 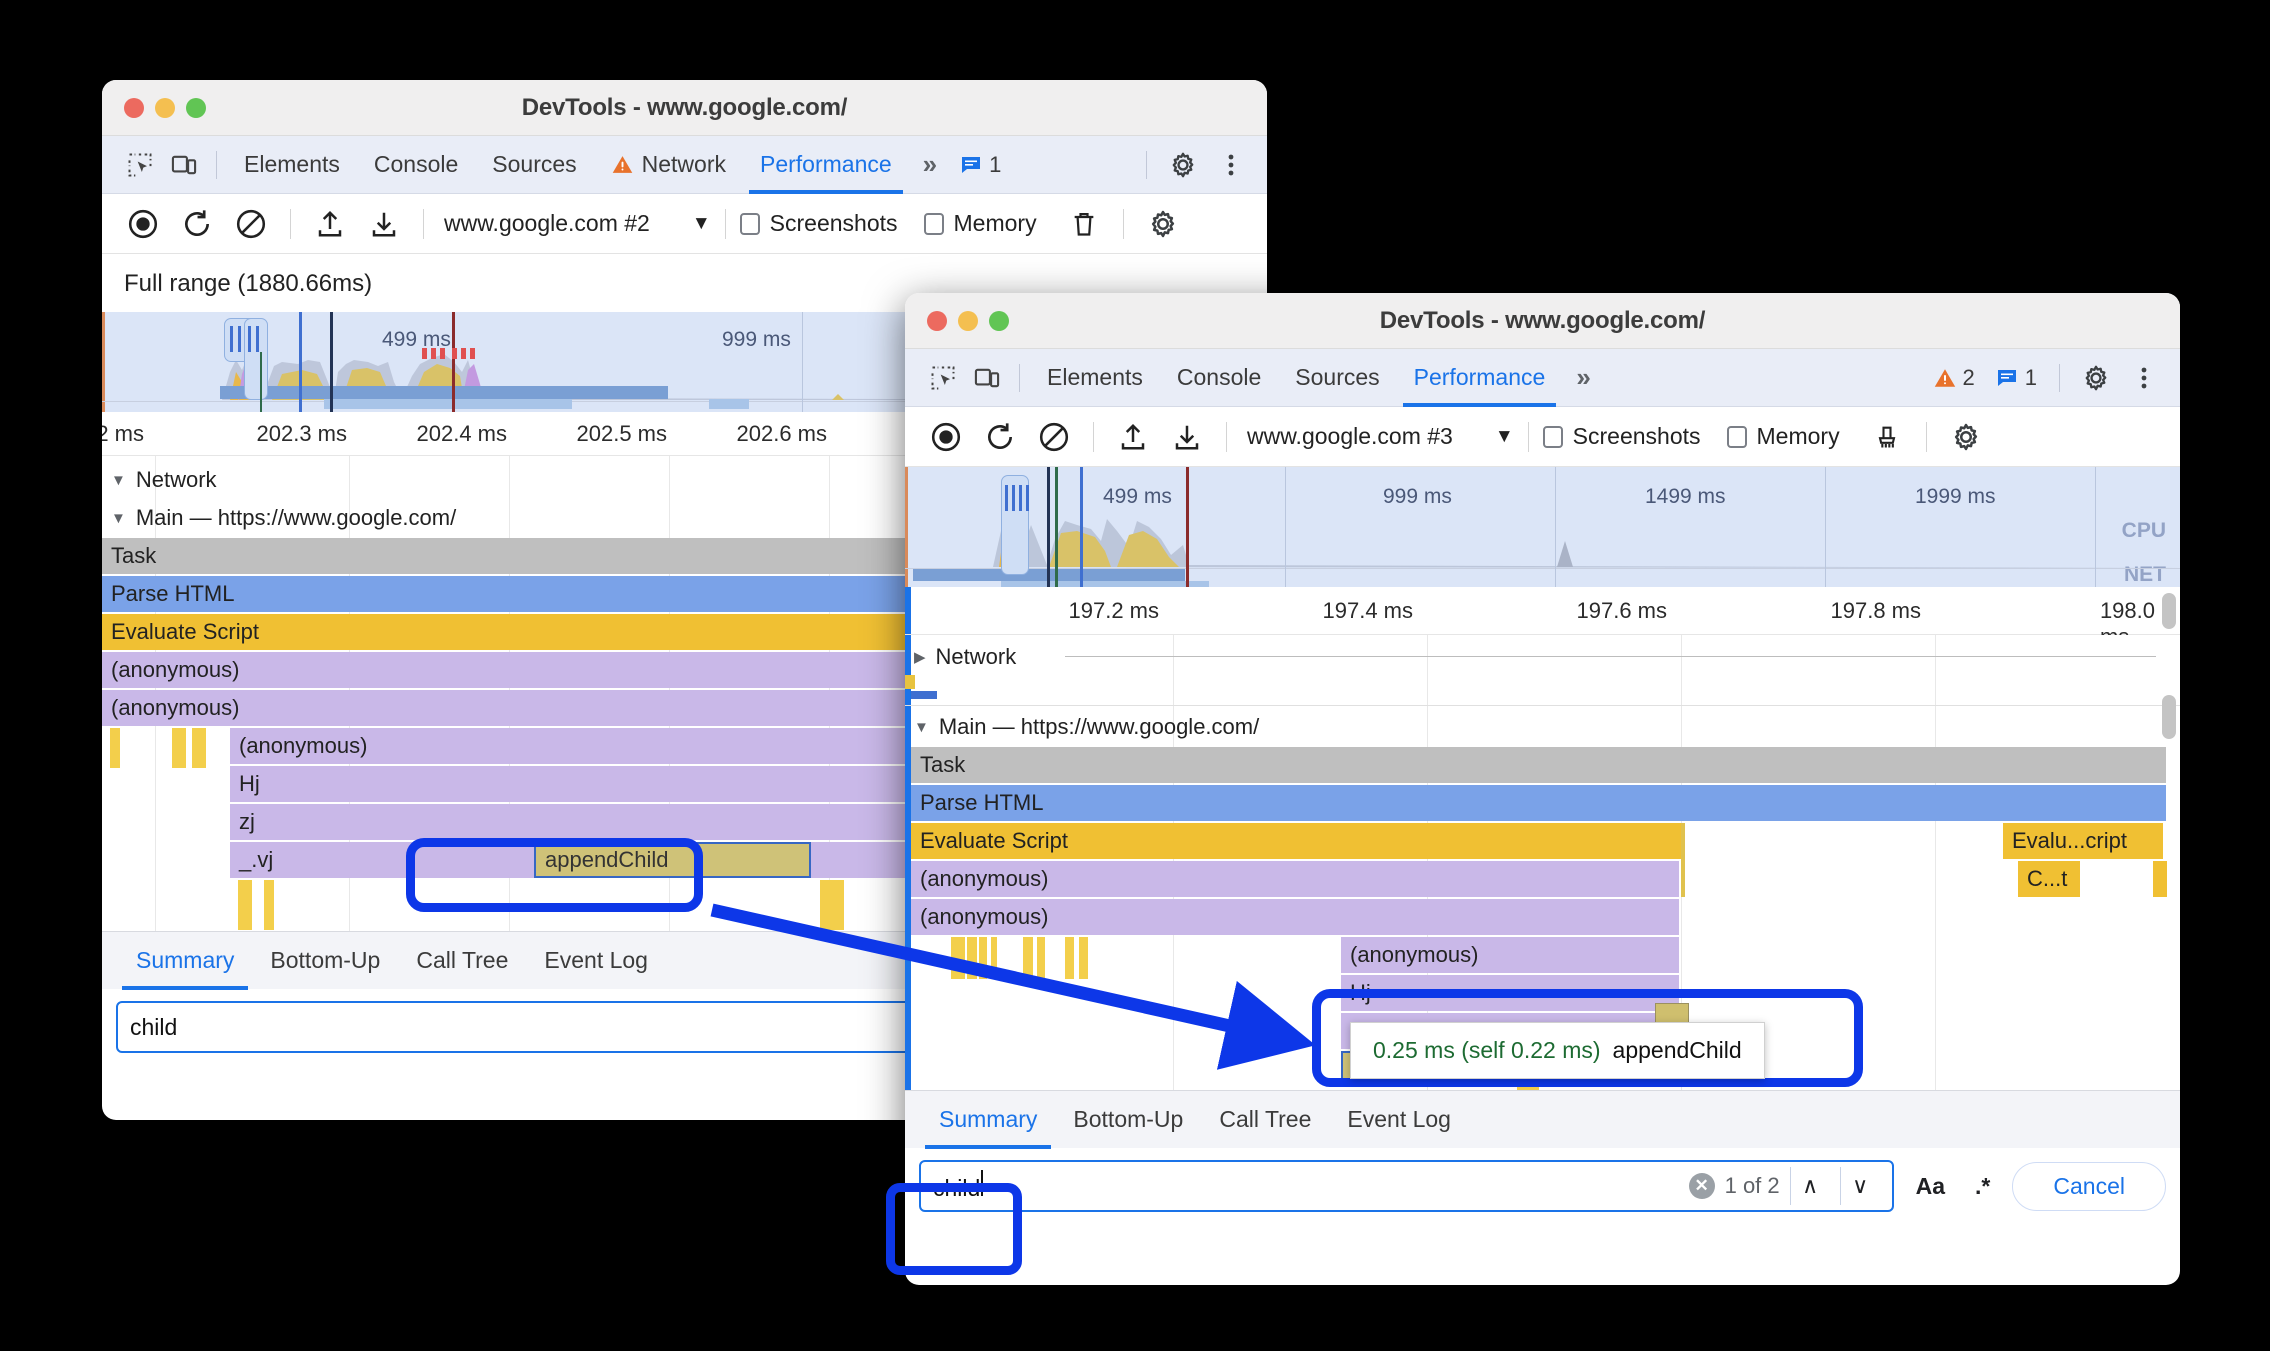 What do you see at coordinates (1295, 917) in the screenshot?
I see `flame-row-anonymous-2: (anonymous)` at bounding box center [1295, 917].